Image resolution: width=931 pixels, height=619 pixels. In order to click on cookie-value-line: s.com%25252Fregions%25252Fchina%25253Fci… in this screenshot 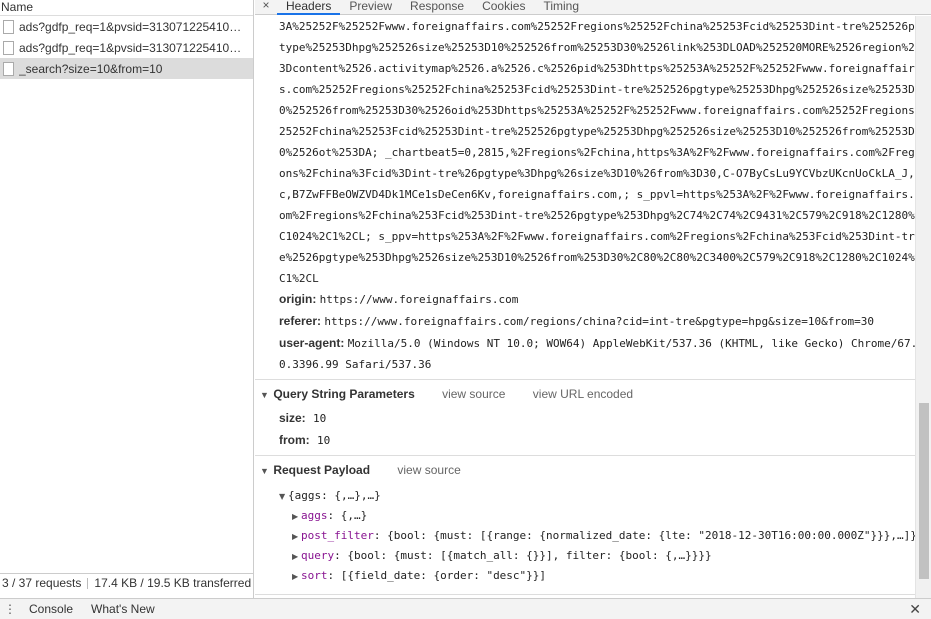, I will do `click(597, 89)`.